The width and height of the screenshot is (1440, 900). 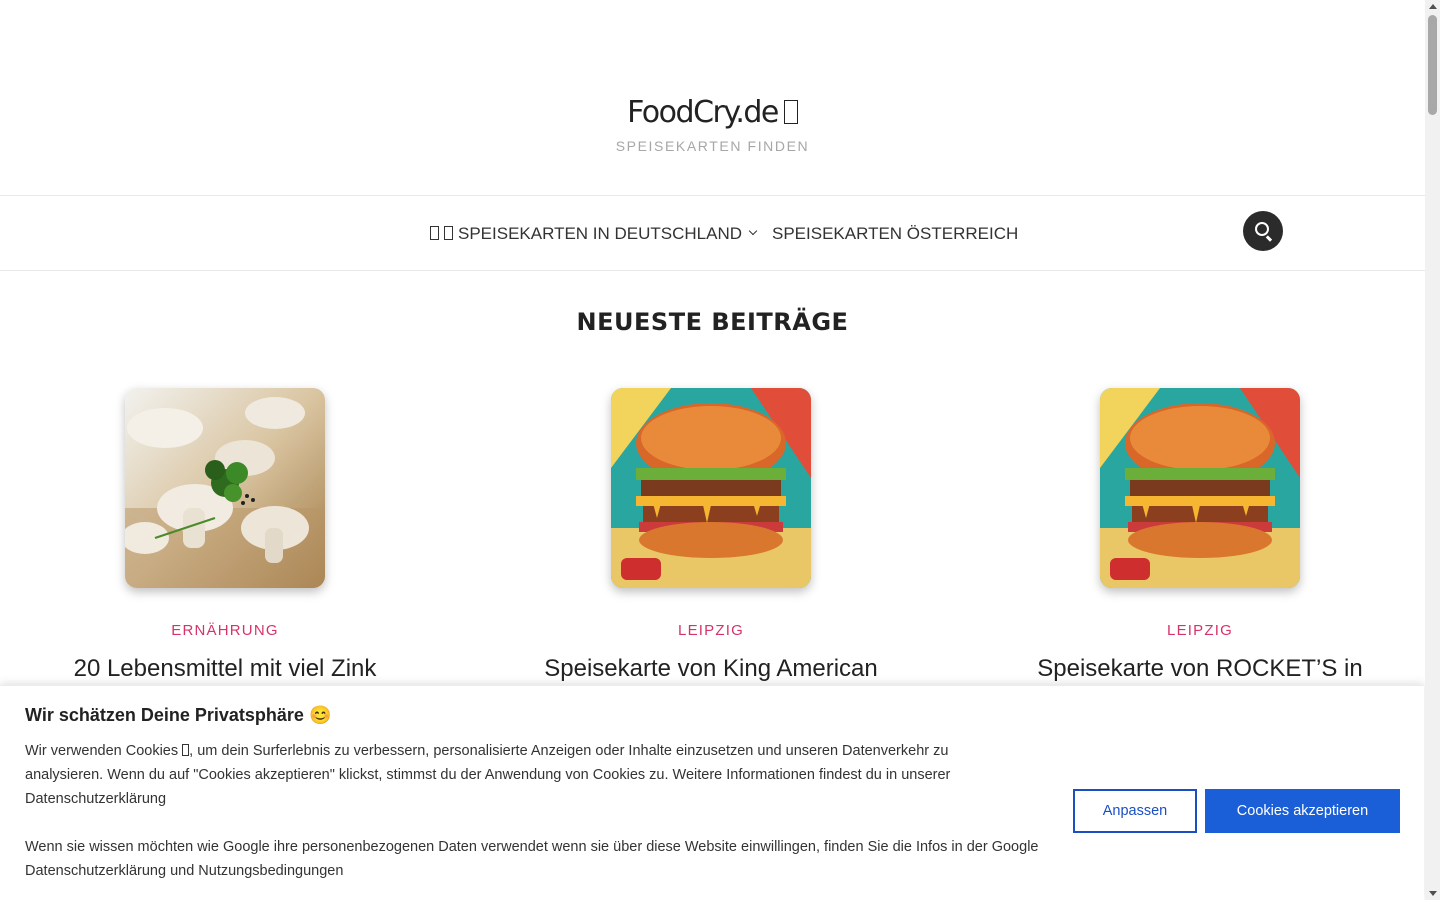 What do you see at coordinates (1135, 811) in the screenshot?
I see `customize-button: Anpassen` at bounding box center [1135, 811].